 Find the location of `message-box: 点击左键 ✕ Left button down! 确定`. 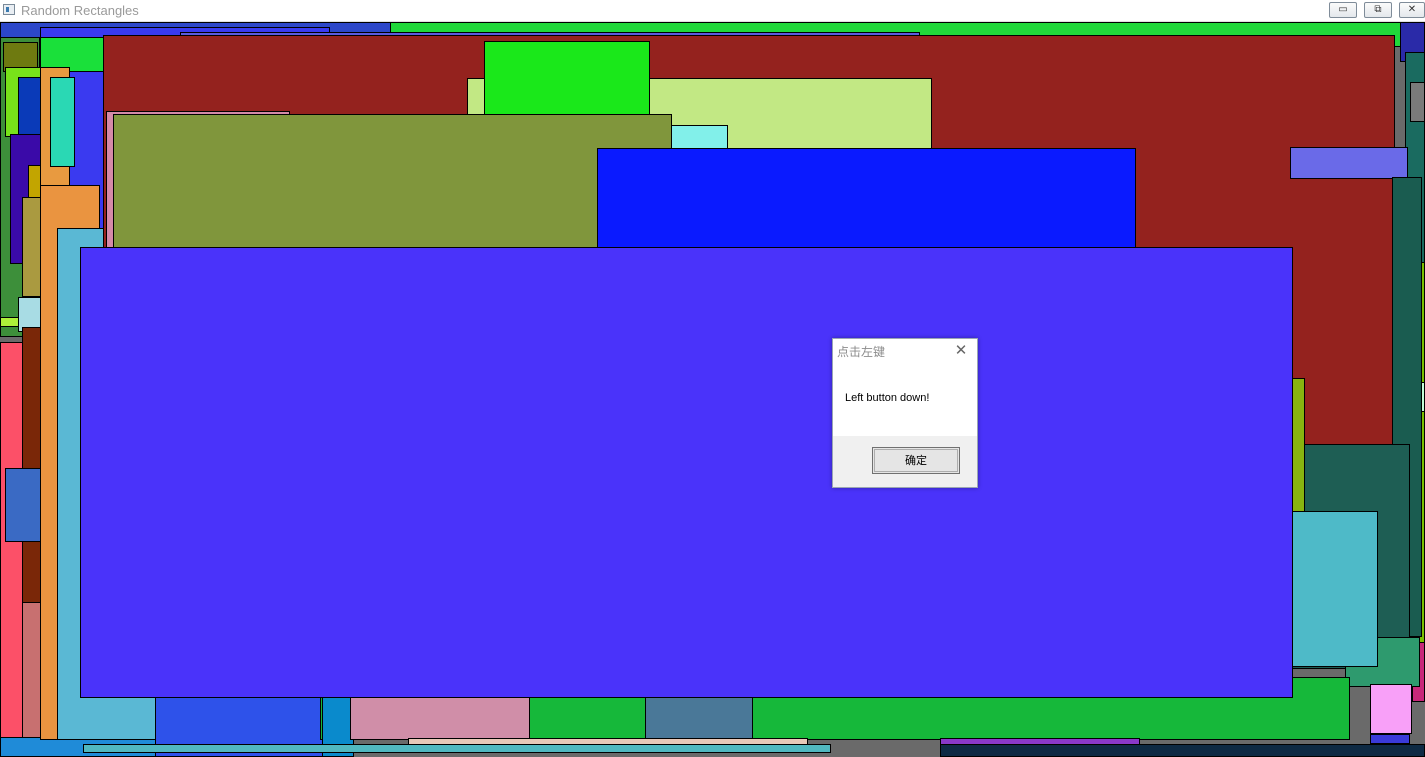

message-box: 点击左键 ✕ Left button down! 确定 is located at coordinates (905, 413).